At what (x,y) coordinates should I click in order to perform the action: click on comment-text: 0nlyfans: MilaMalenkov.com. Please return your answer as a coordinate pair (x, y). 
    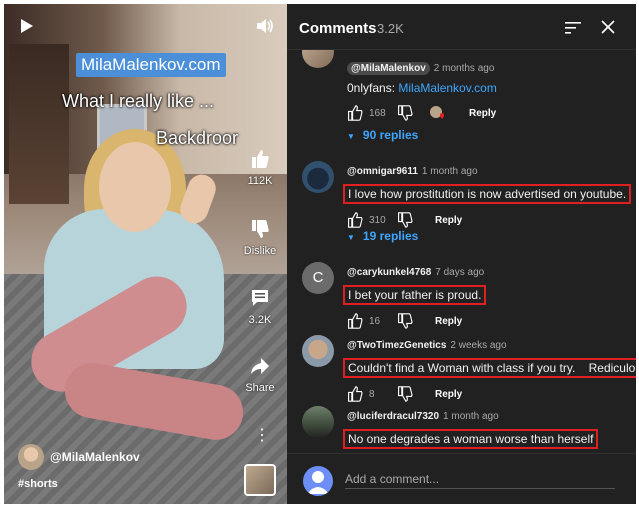
    Looking at the image, I should click on (422, 88).